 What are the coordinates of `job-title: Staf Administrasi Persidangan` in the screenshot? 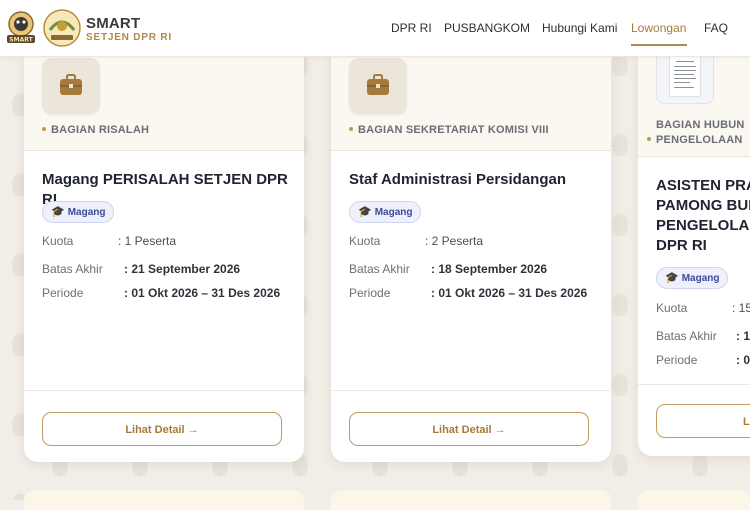 It's located at (458, 179).